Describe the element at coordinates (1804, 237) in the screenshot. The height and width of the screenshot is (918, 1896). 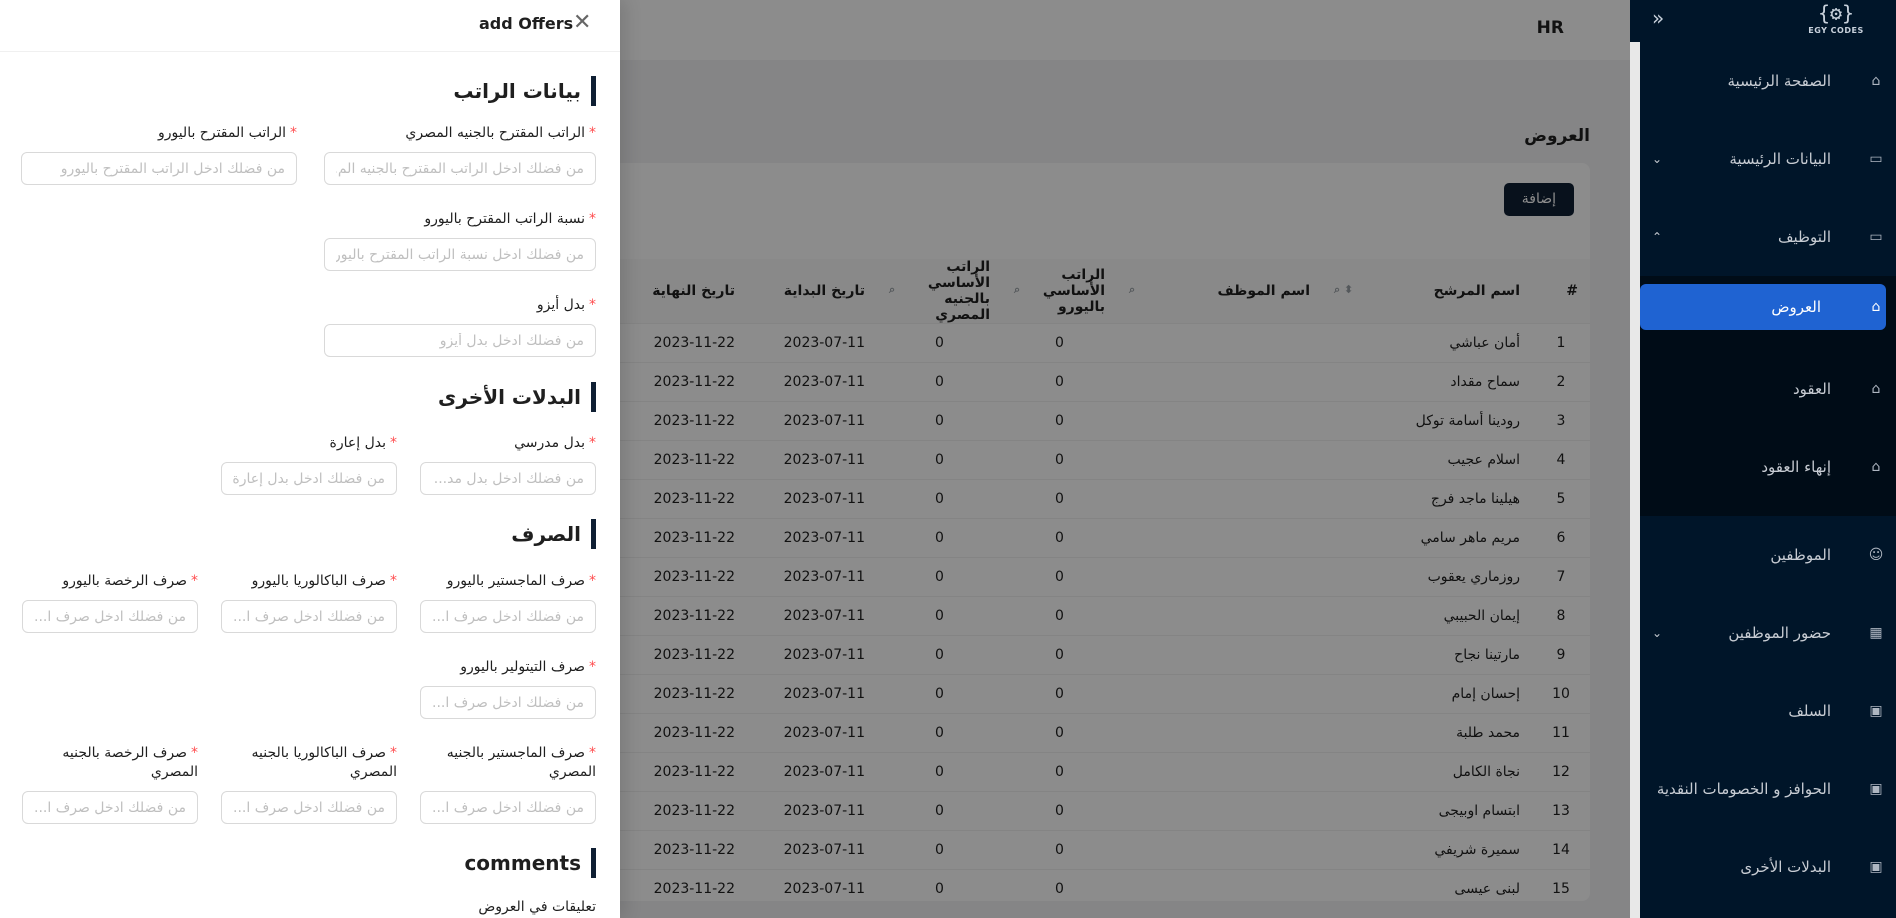
I see `sidebar-item-label: التوظيف` at that location.